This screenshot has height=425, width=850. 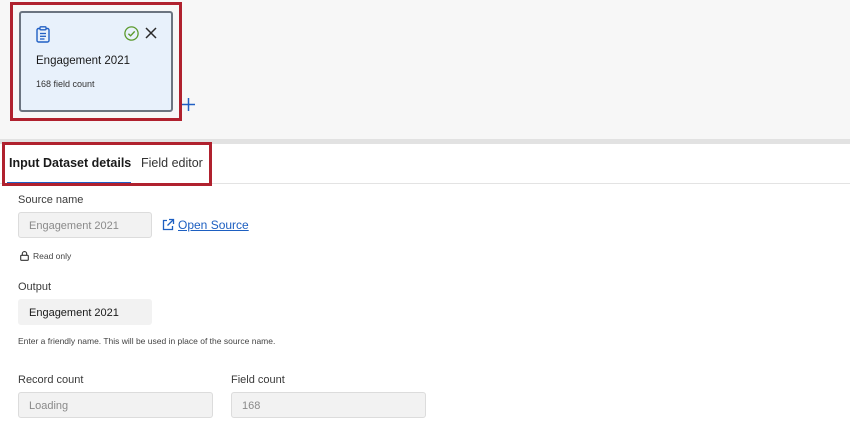 What do you see at coordinates (213, 225) in the screenshot?
I see `open-source-label: Open Source` at bounding box center [213, 225].